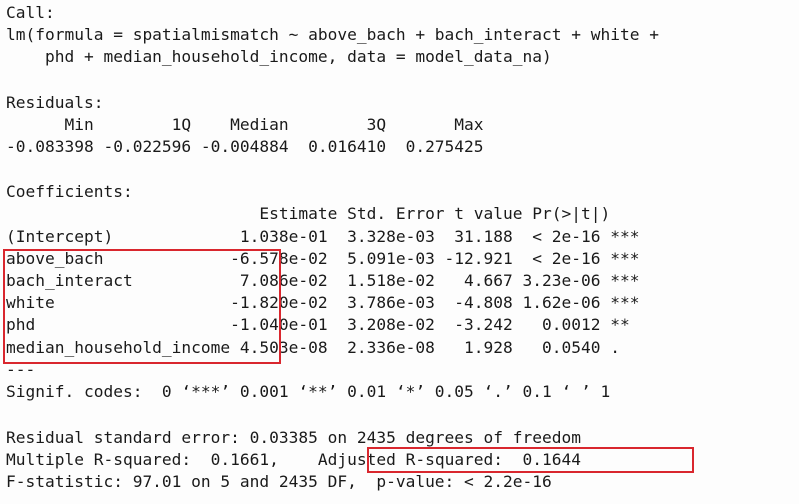 This screenshot has height=504, width=799. What do you see at coordinates (55, 102) in the screenshot?
I see `console-line-residuals-header: Residuals:` at bounding box center [55, 102].